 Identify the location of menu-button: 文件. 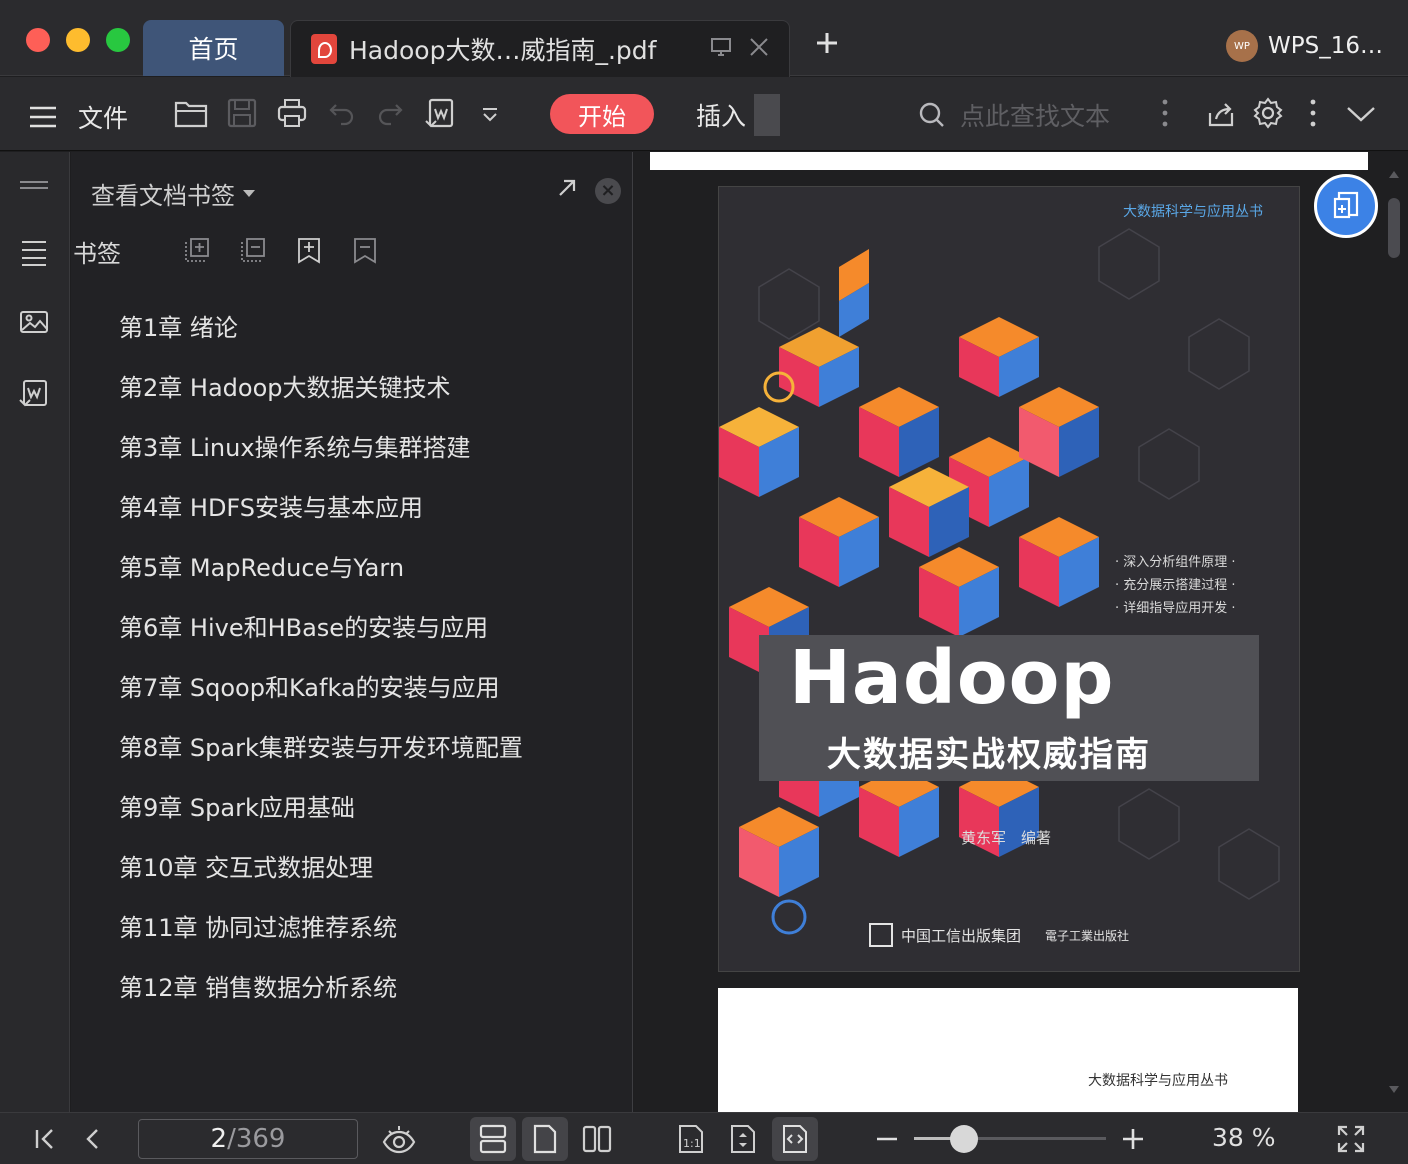
(78, 117).